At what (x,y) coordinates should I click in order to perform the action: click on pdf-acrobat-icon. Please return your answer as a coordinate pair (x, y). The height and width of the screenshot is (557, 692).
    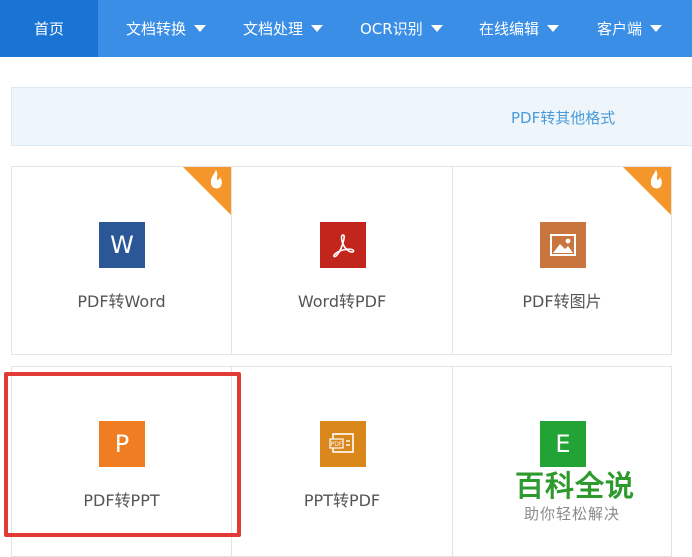
    Looking at the image, I should click on (343, 245).